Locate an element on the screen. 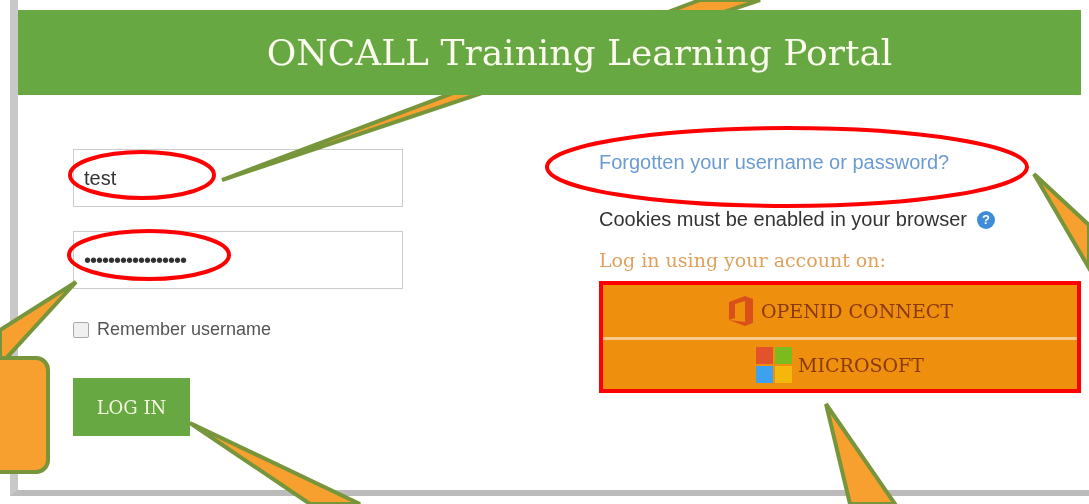 The width and height of the screenshot is (1089, 504). password-field: ••••••••••••••••• is located at coordinates (238, 260).